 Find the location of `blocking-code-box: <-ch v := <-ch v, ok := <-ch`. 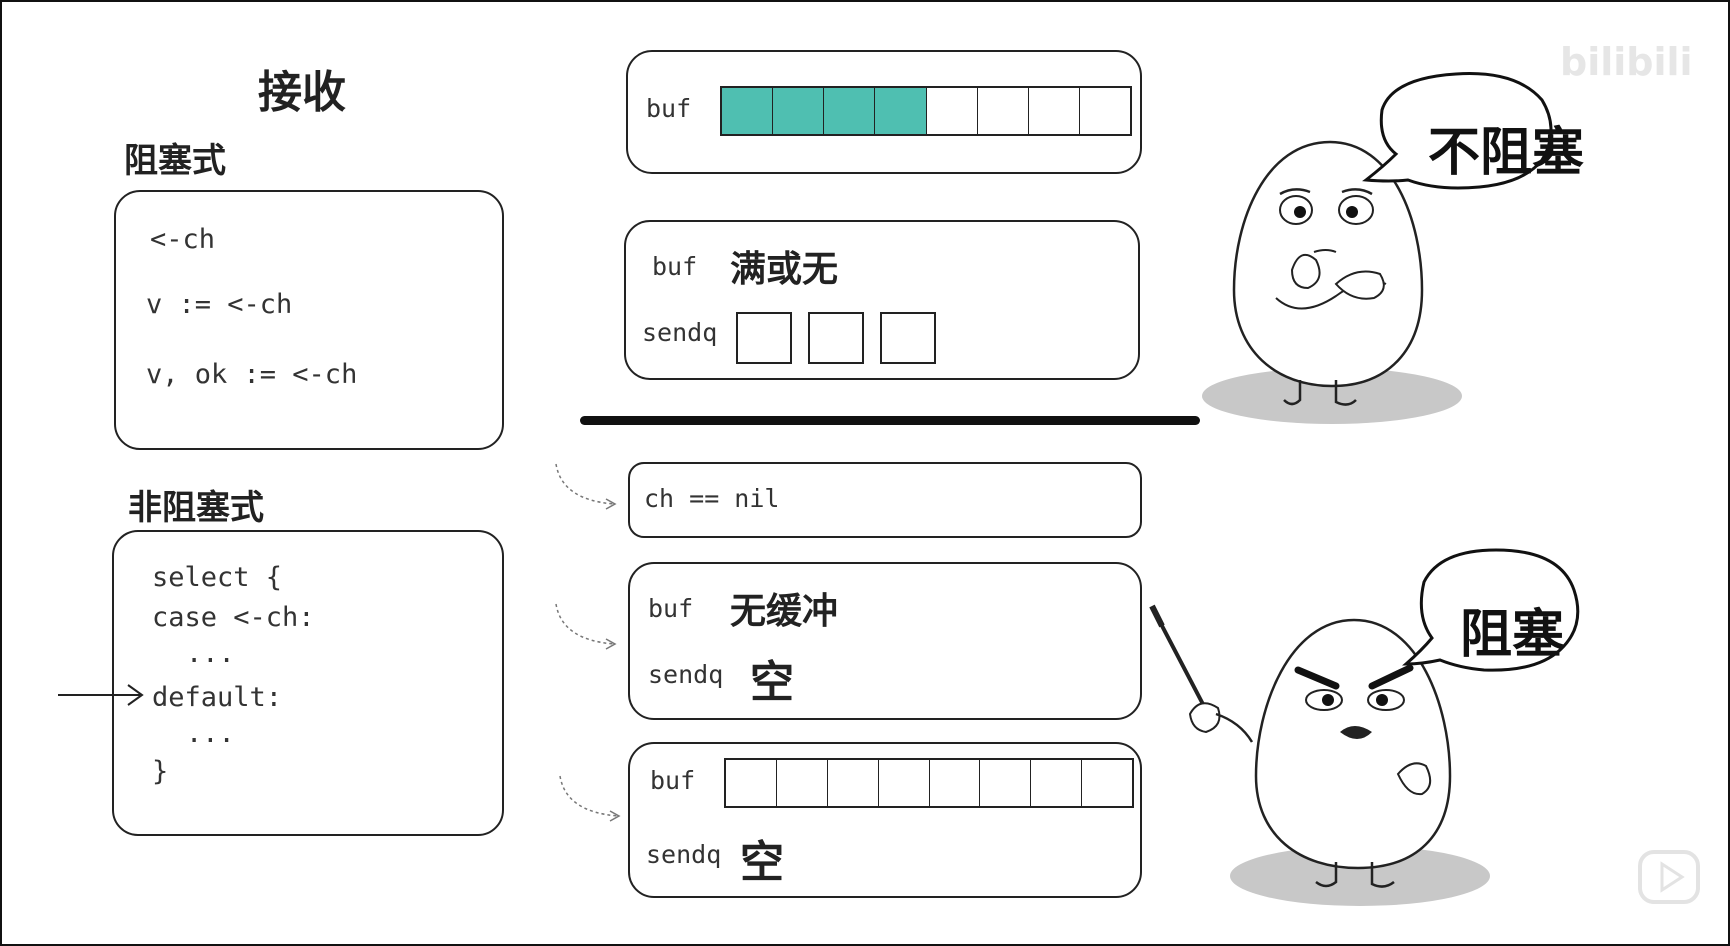

blocking-code-box: <-ch v := <-ch v, ok := <-ch is located at coordinates (309, 320).